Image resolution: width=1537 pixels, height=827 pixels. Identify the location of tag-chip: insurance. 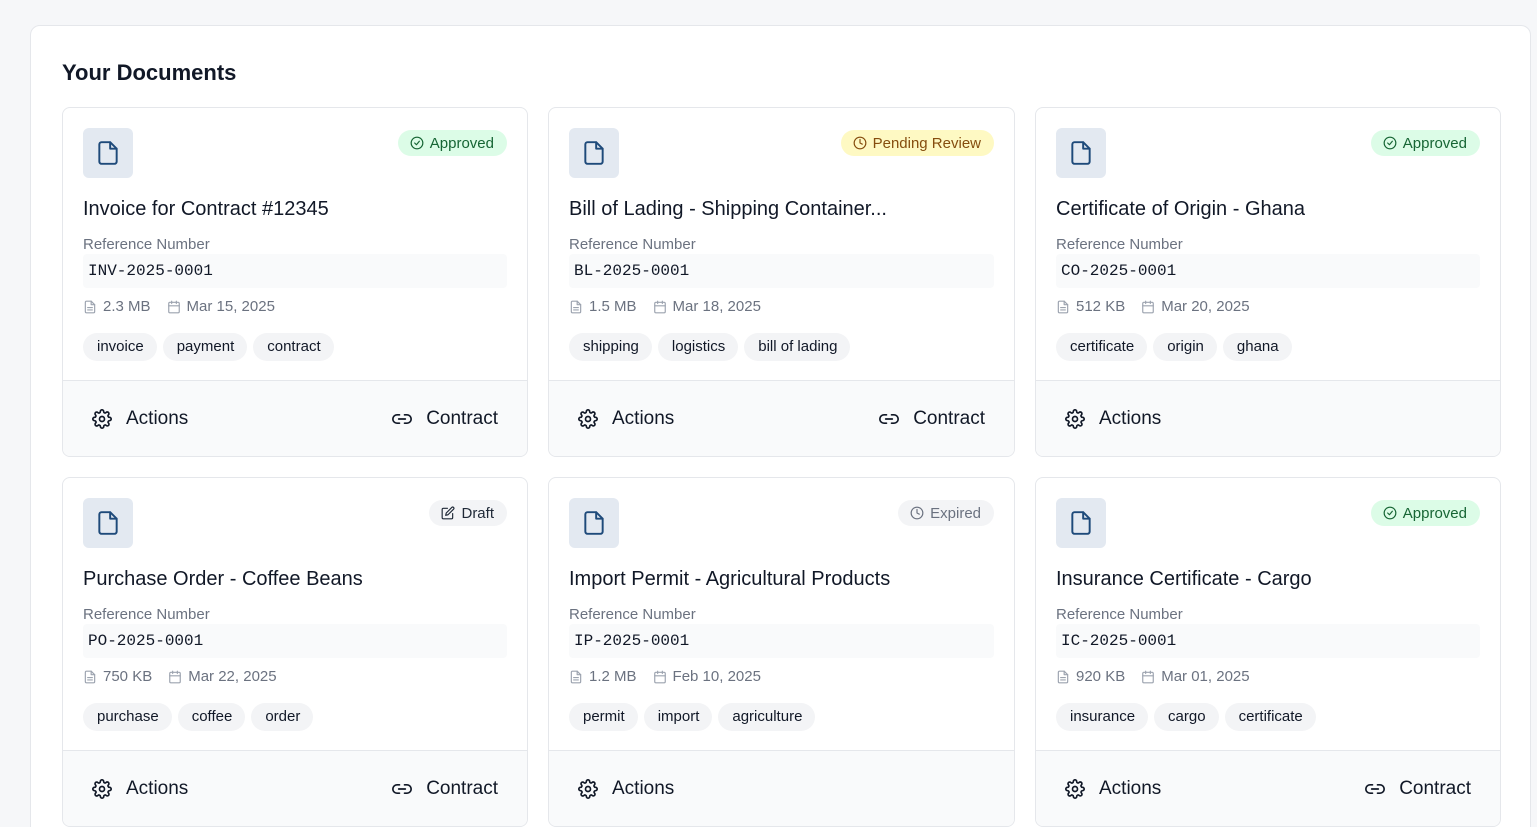
(1102, 717).